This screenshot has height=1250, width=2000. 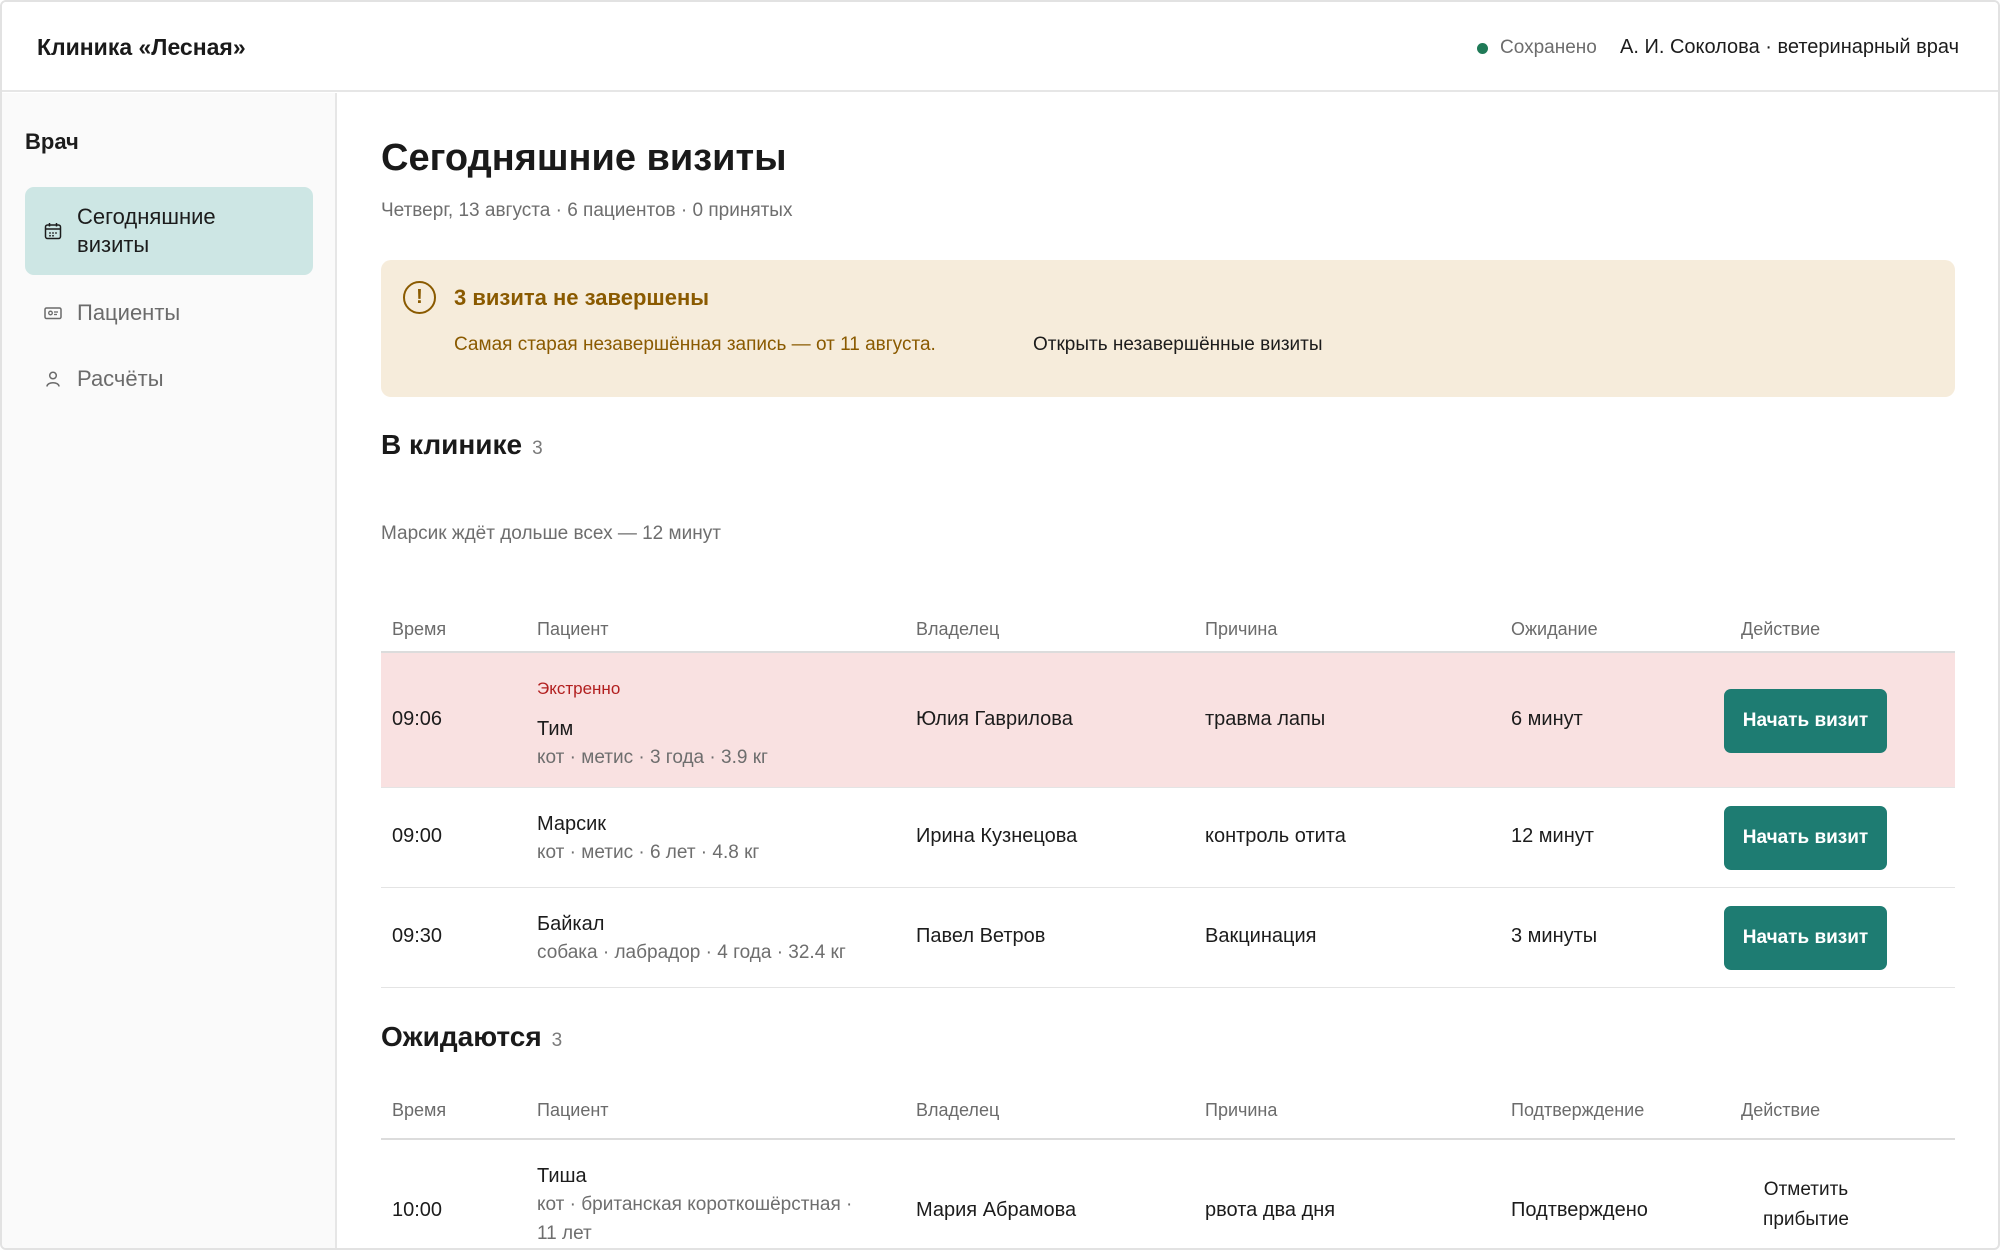 I want to click on page-title: Сегодняшние визиты, so click(x=584, y=158).